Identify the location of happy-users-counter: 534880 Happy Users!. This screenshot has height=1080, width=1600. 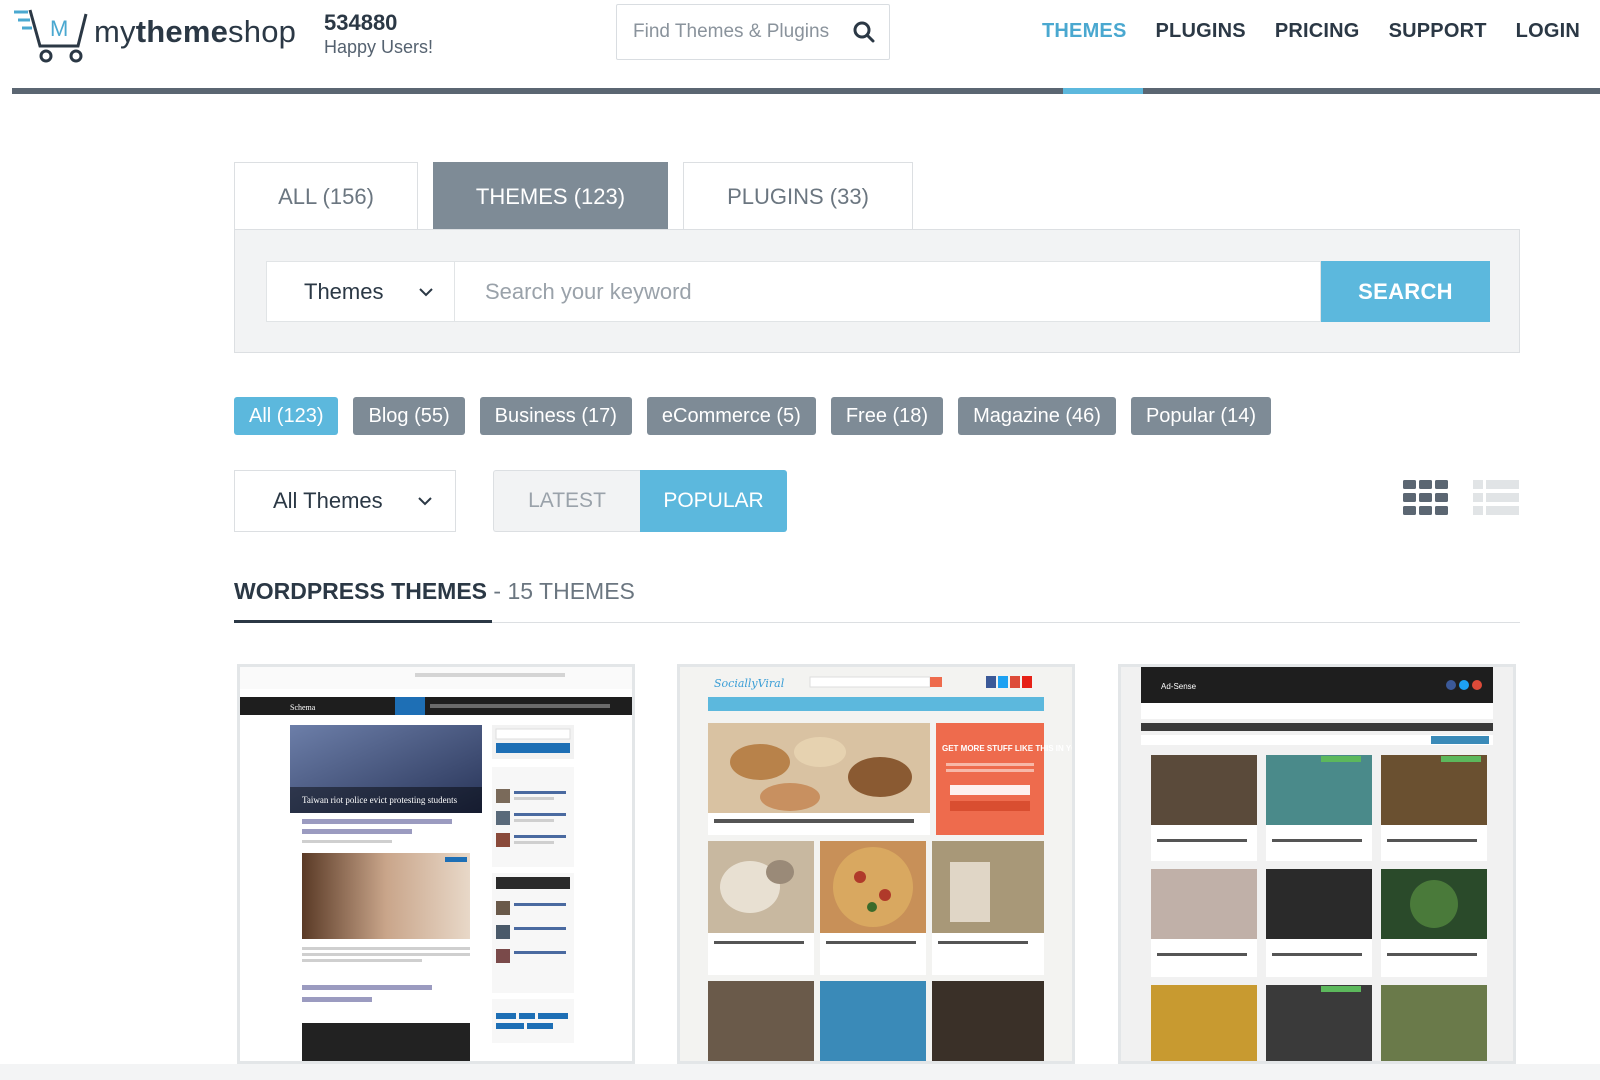
(378, 34).